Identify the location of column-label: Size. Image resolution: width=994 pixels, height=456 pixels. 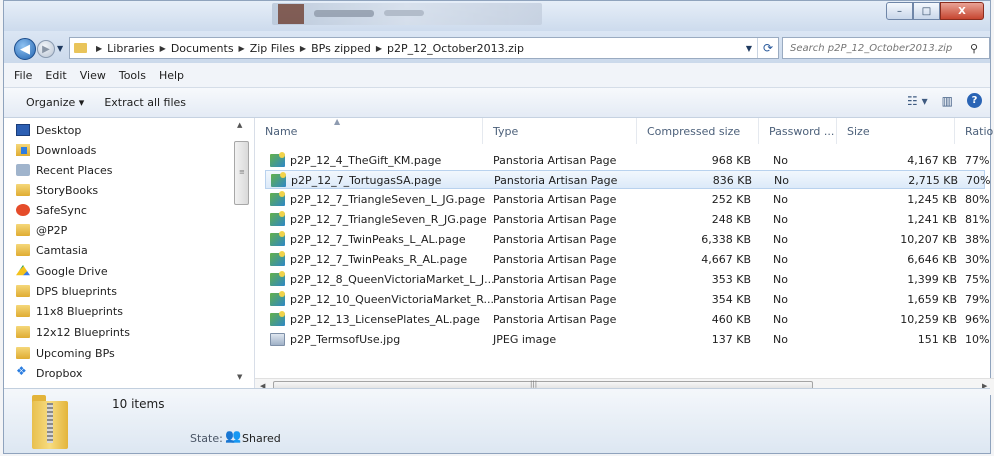
(858, 131).